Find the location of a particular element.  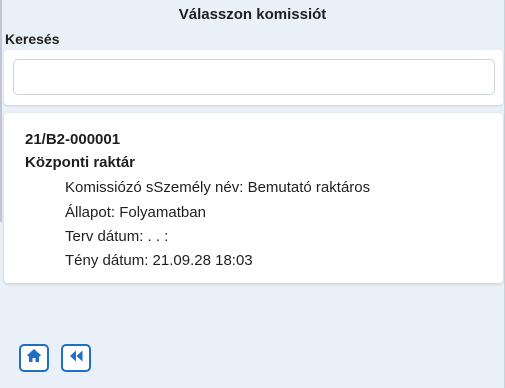

double-chevron-left-icon is located at coordinates (76, 358).